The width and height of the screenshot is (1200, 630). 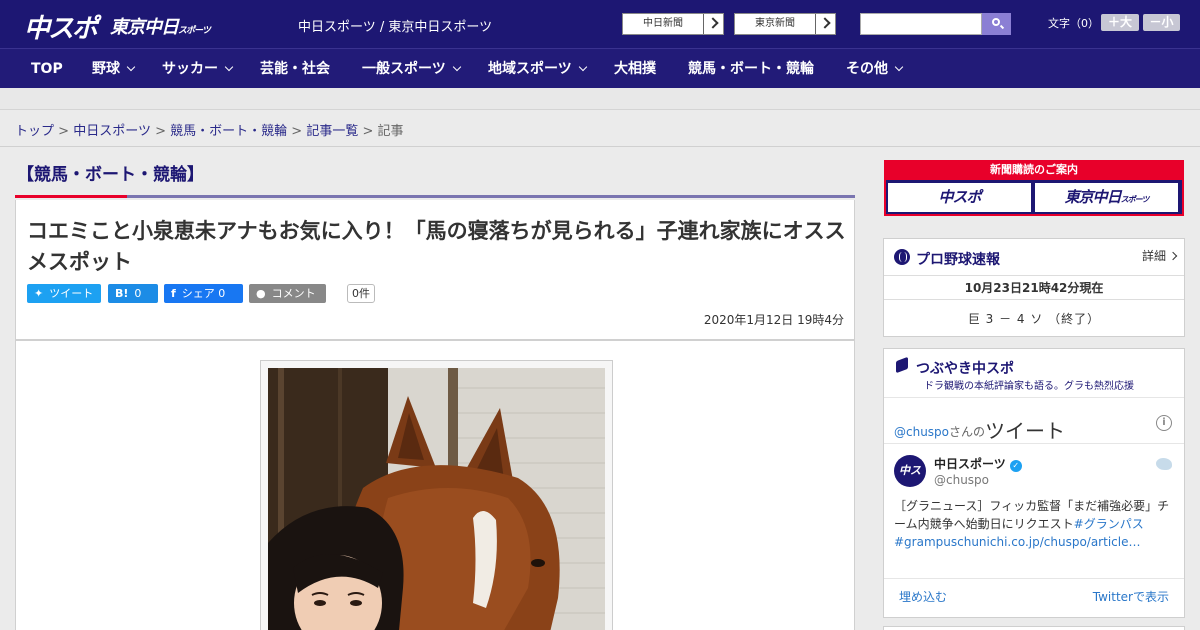 I want to click on tokyo-logo-small: スポーツ, so click(x=194, y=31).